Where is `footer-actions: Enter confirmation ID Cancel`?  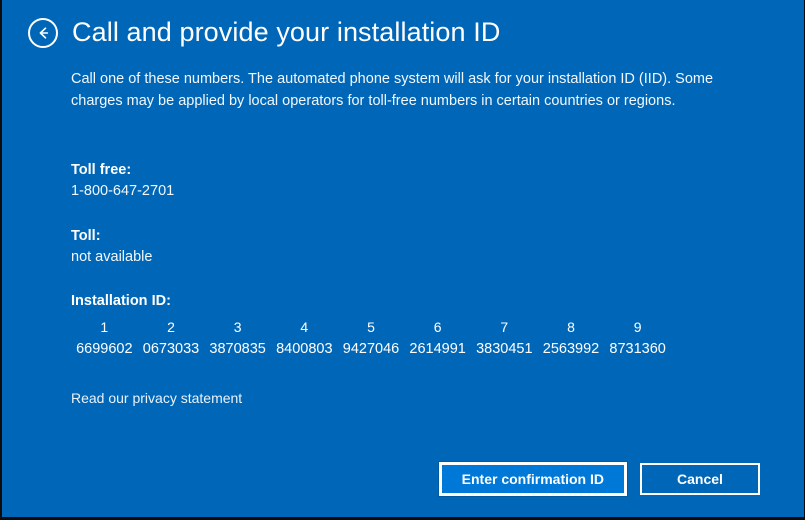
footer-actions: Enter confirmation ID Cancel is located at coordinates (598, 479).